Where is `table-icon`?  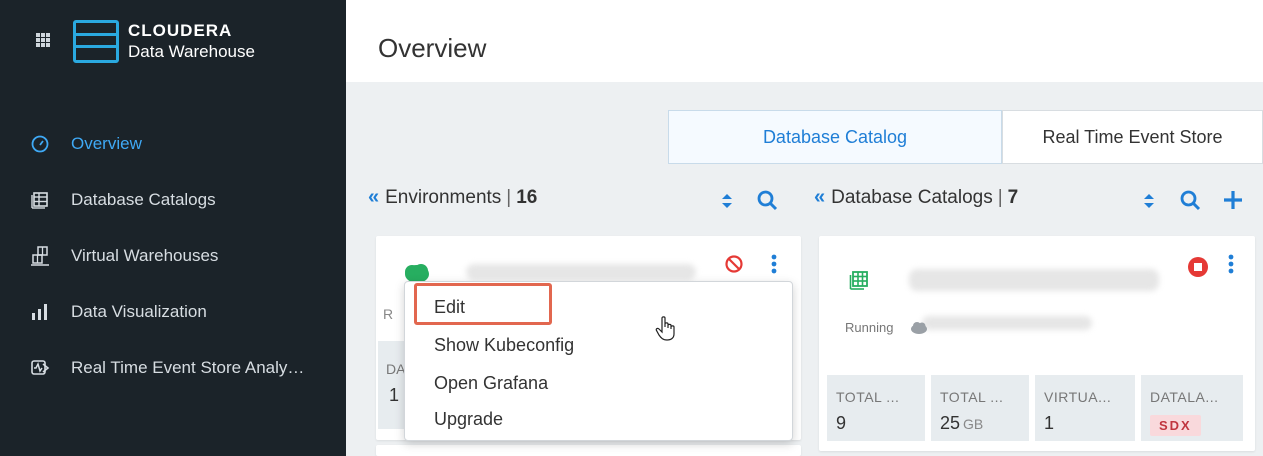 table-icon is located at coordinates (40, 200).